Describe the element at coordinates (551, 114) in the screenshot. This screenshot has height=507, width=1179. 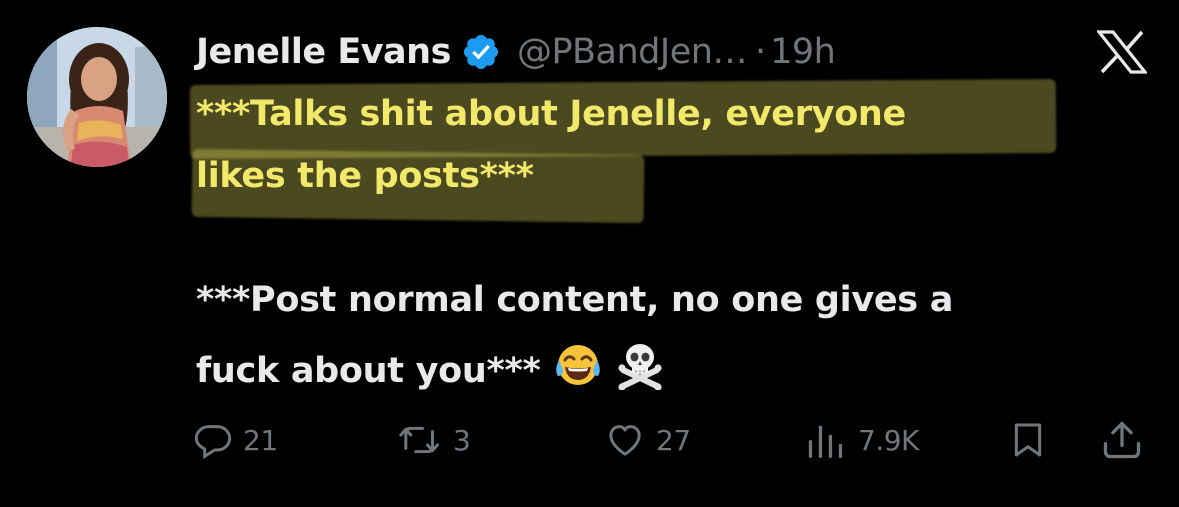
I see `tweet-text-line: ***Talks shit about Jenelle, everyone` at that location.